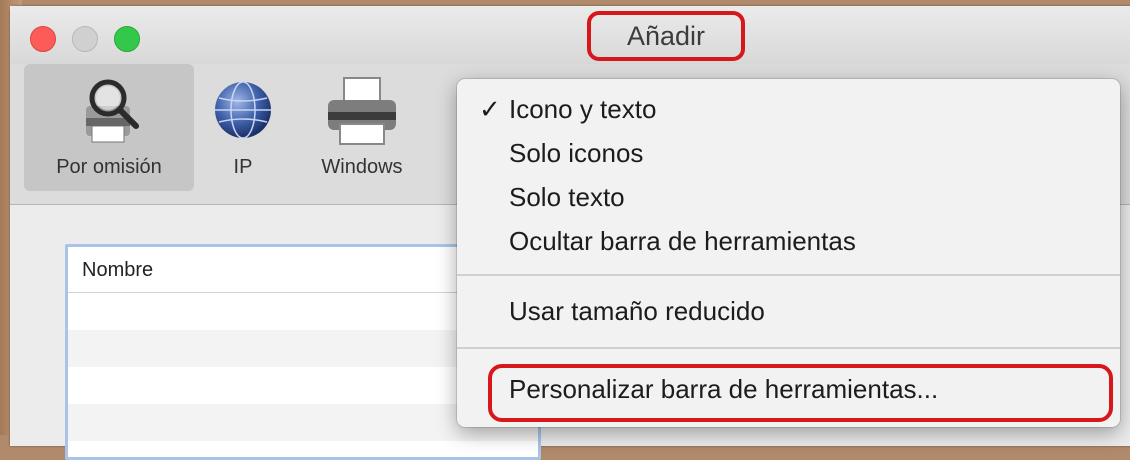 This screenshot has width=1130, height=460. Describe the element at coordinates (788, 109) in the screenshot. I see `menu-item-icon-and-text: ✓ Icono y texto` at that location.